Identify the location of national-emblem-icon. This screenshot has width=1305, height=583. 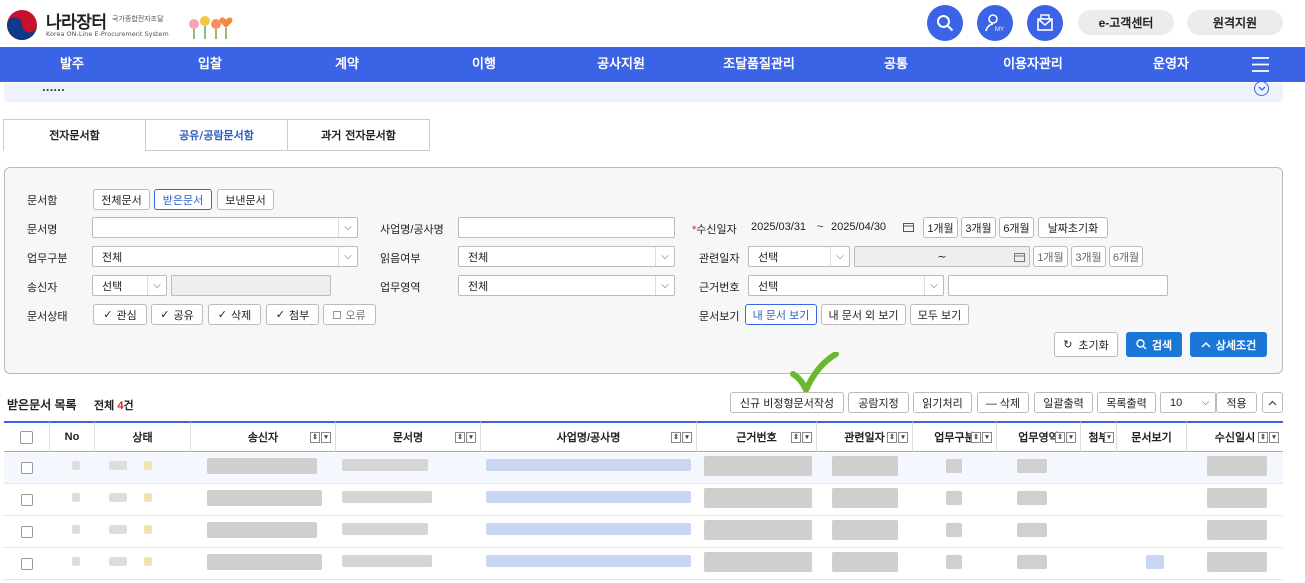
(22, 25).